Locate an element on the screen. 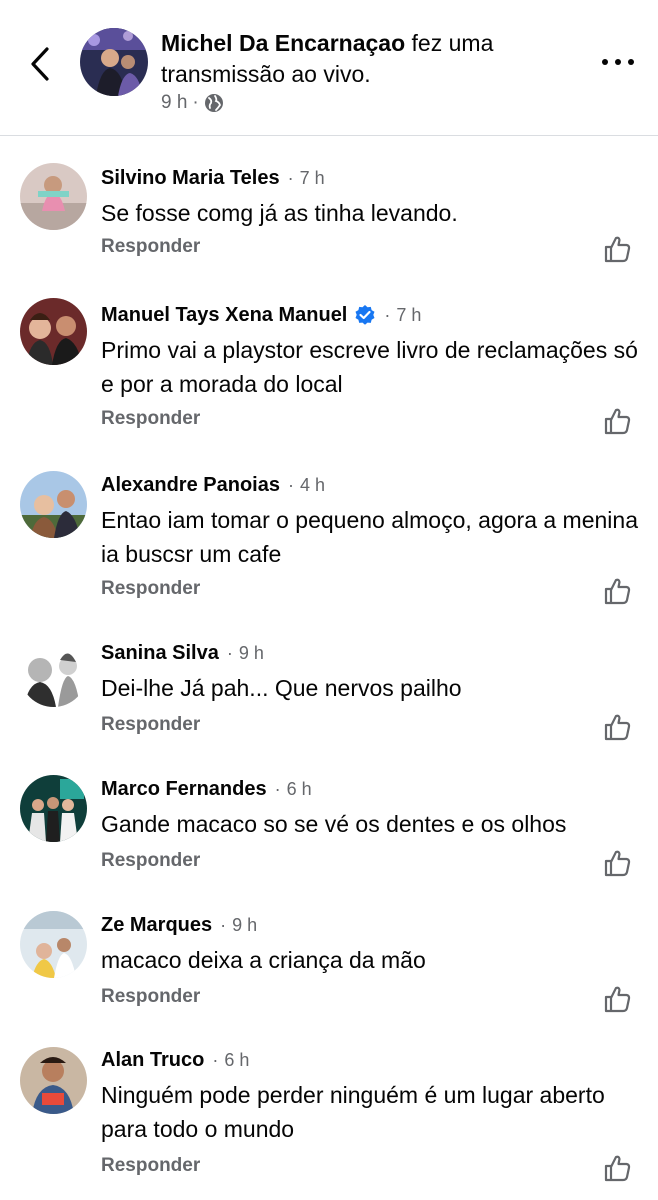 This screenshot has width=658, height=1200. comment-header: Manuel Tays Xena Manuel · 7 h is located at coordinates (261, 315).